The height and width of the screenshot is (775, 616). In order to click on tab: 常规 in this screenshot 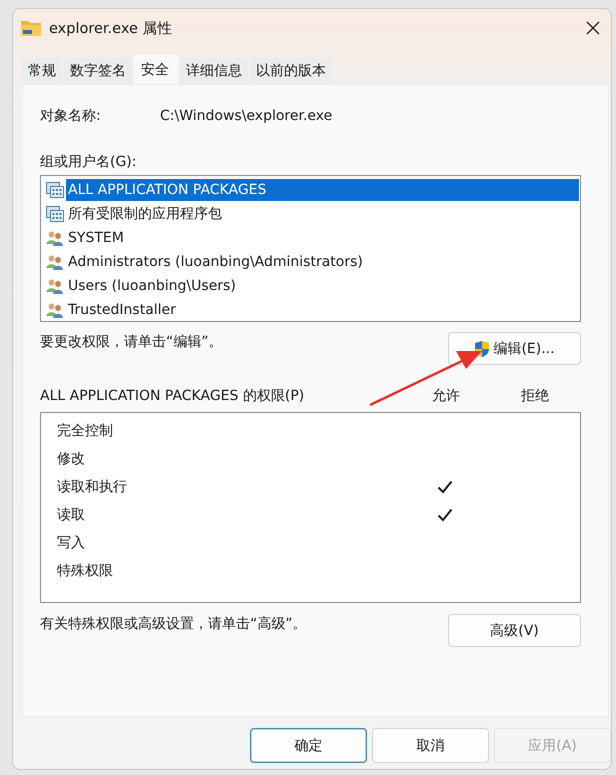, I will do `click(42, 71)`.